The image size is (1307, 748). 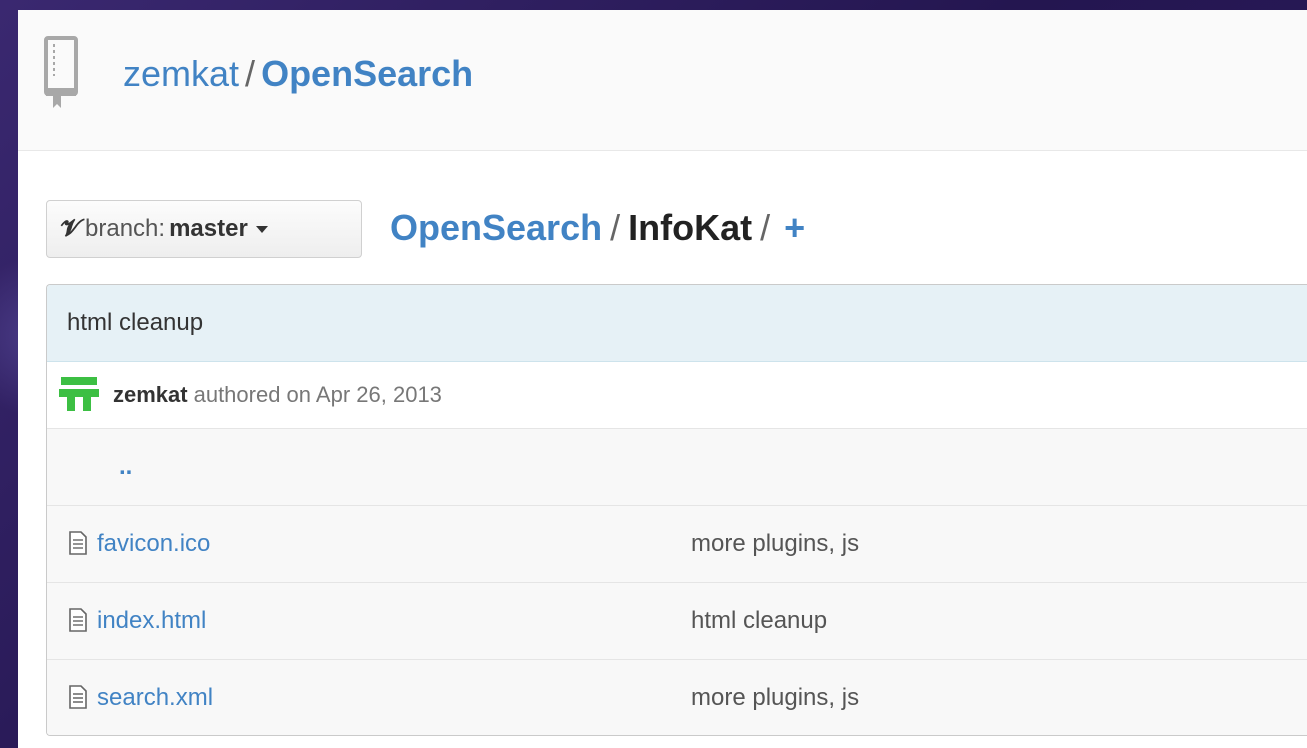 What do you see at coordinates (261, 230) in the screenshot?
I see `chevron-down-icon` at bounding box center [261, 230].